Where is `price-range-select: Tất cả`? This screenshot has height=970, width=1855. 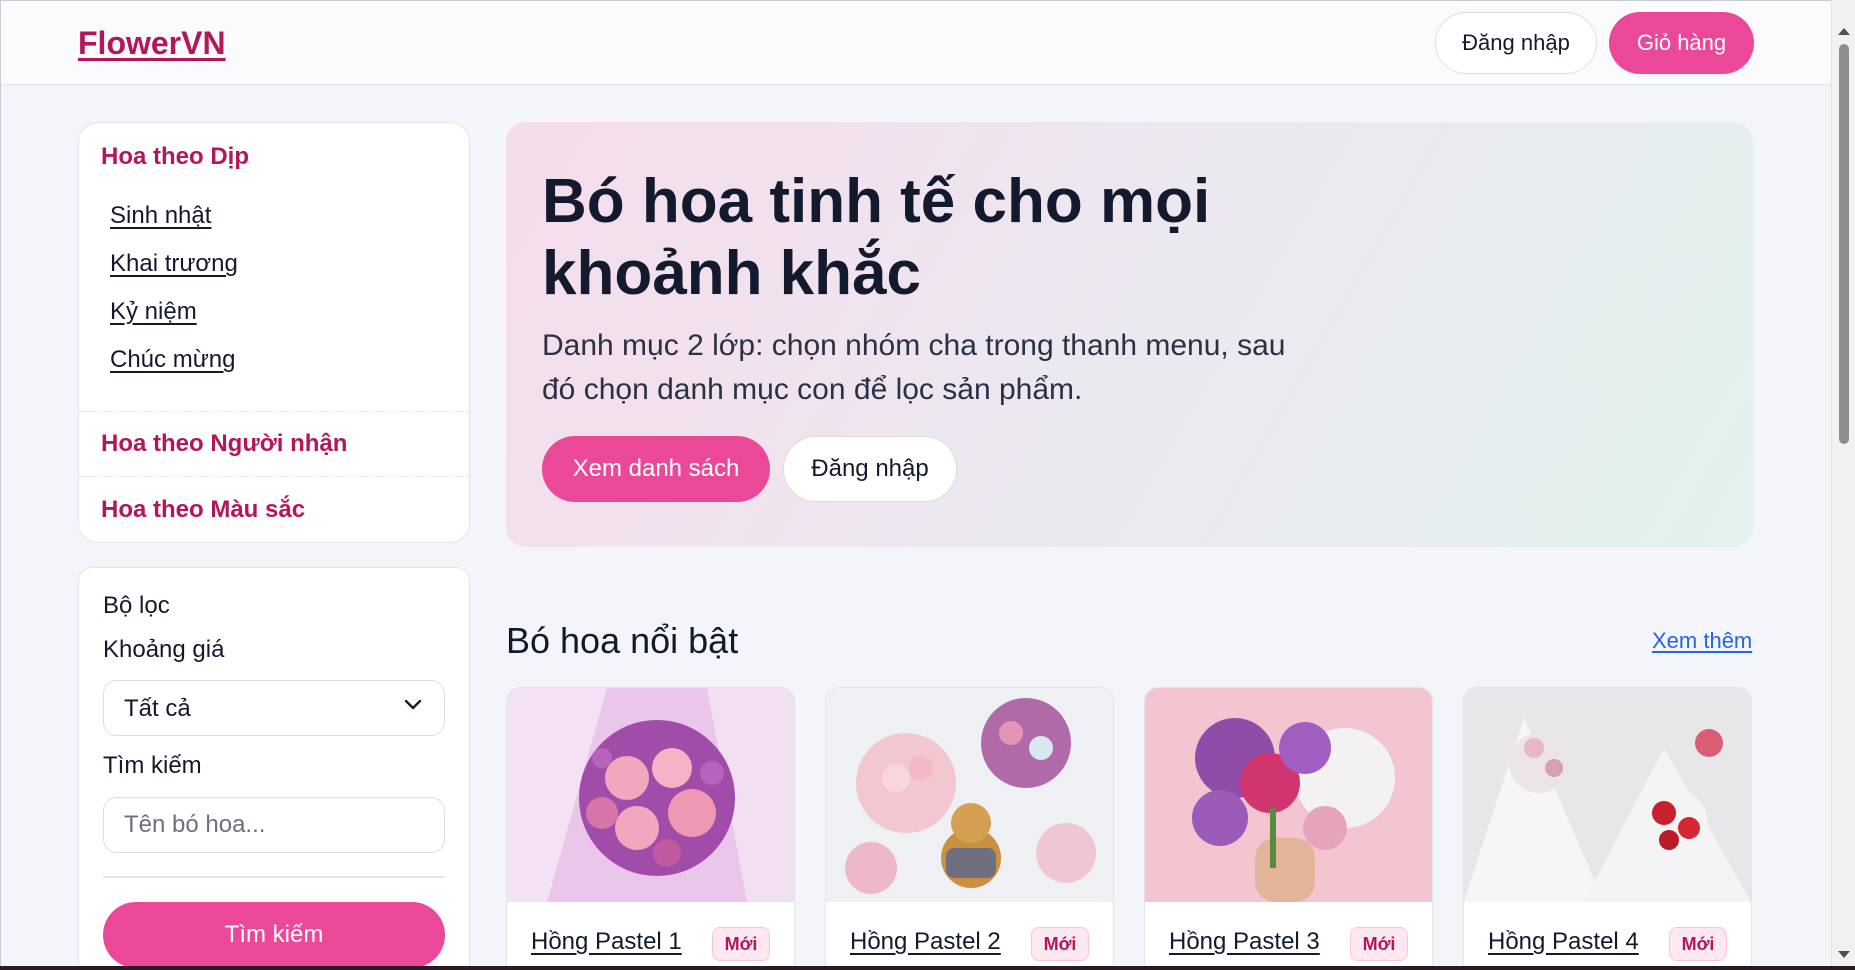 price-range-select: Tất cả is located at coordinates (274, 708).